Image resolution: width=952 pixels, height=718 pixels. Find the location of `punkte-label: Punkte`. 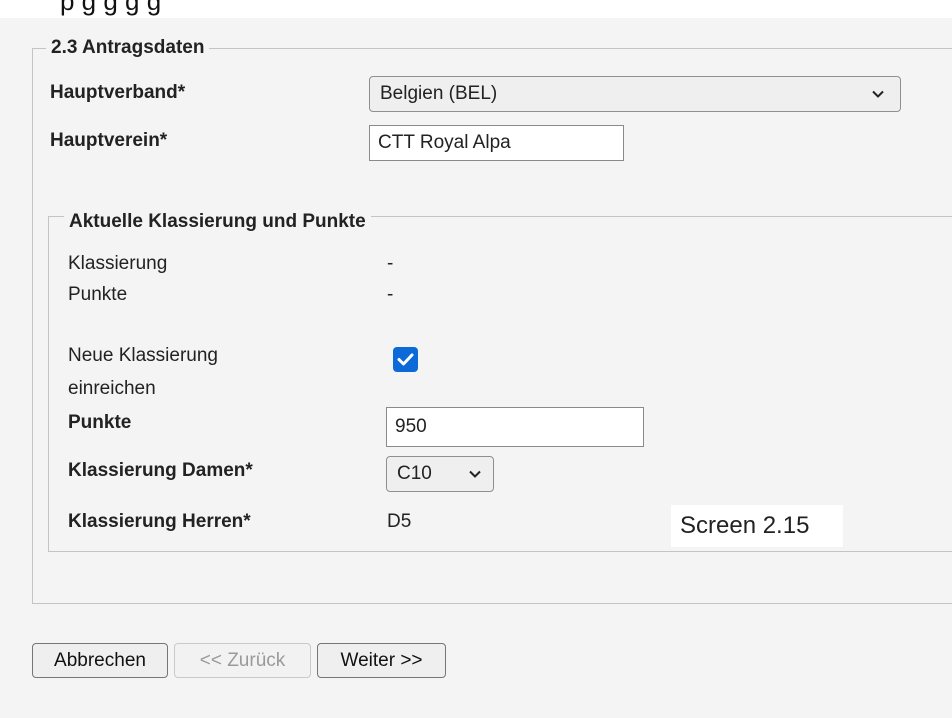

punkte-label: Punkte is located at coordinates (98, 294).